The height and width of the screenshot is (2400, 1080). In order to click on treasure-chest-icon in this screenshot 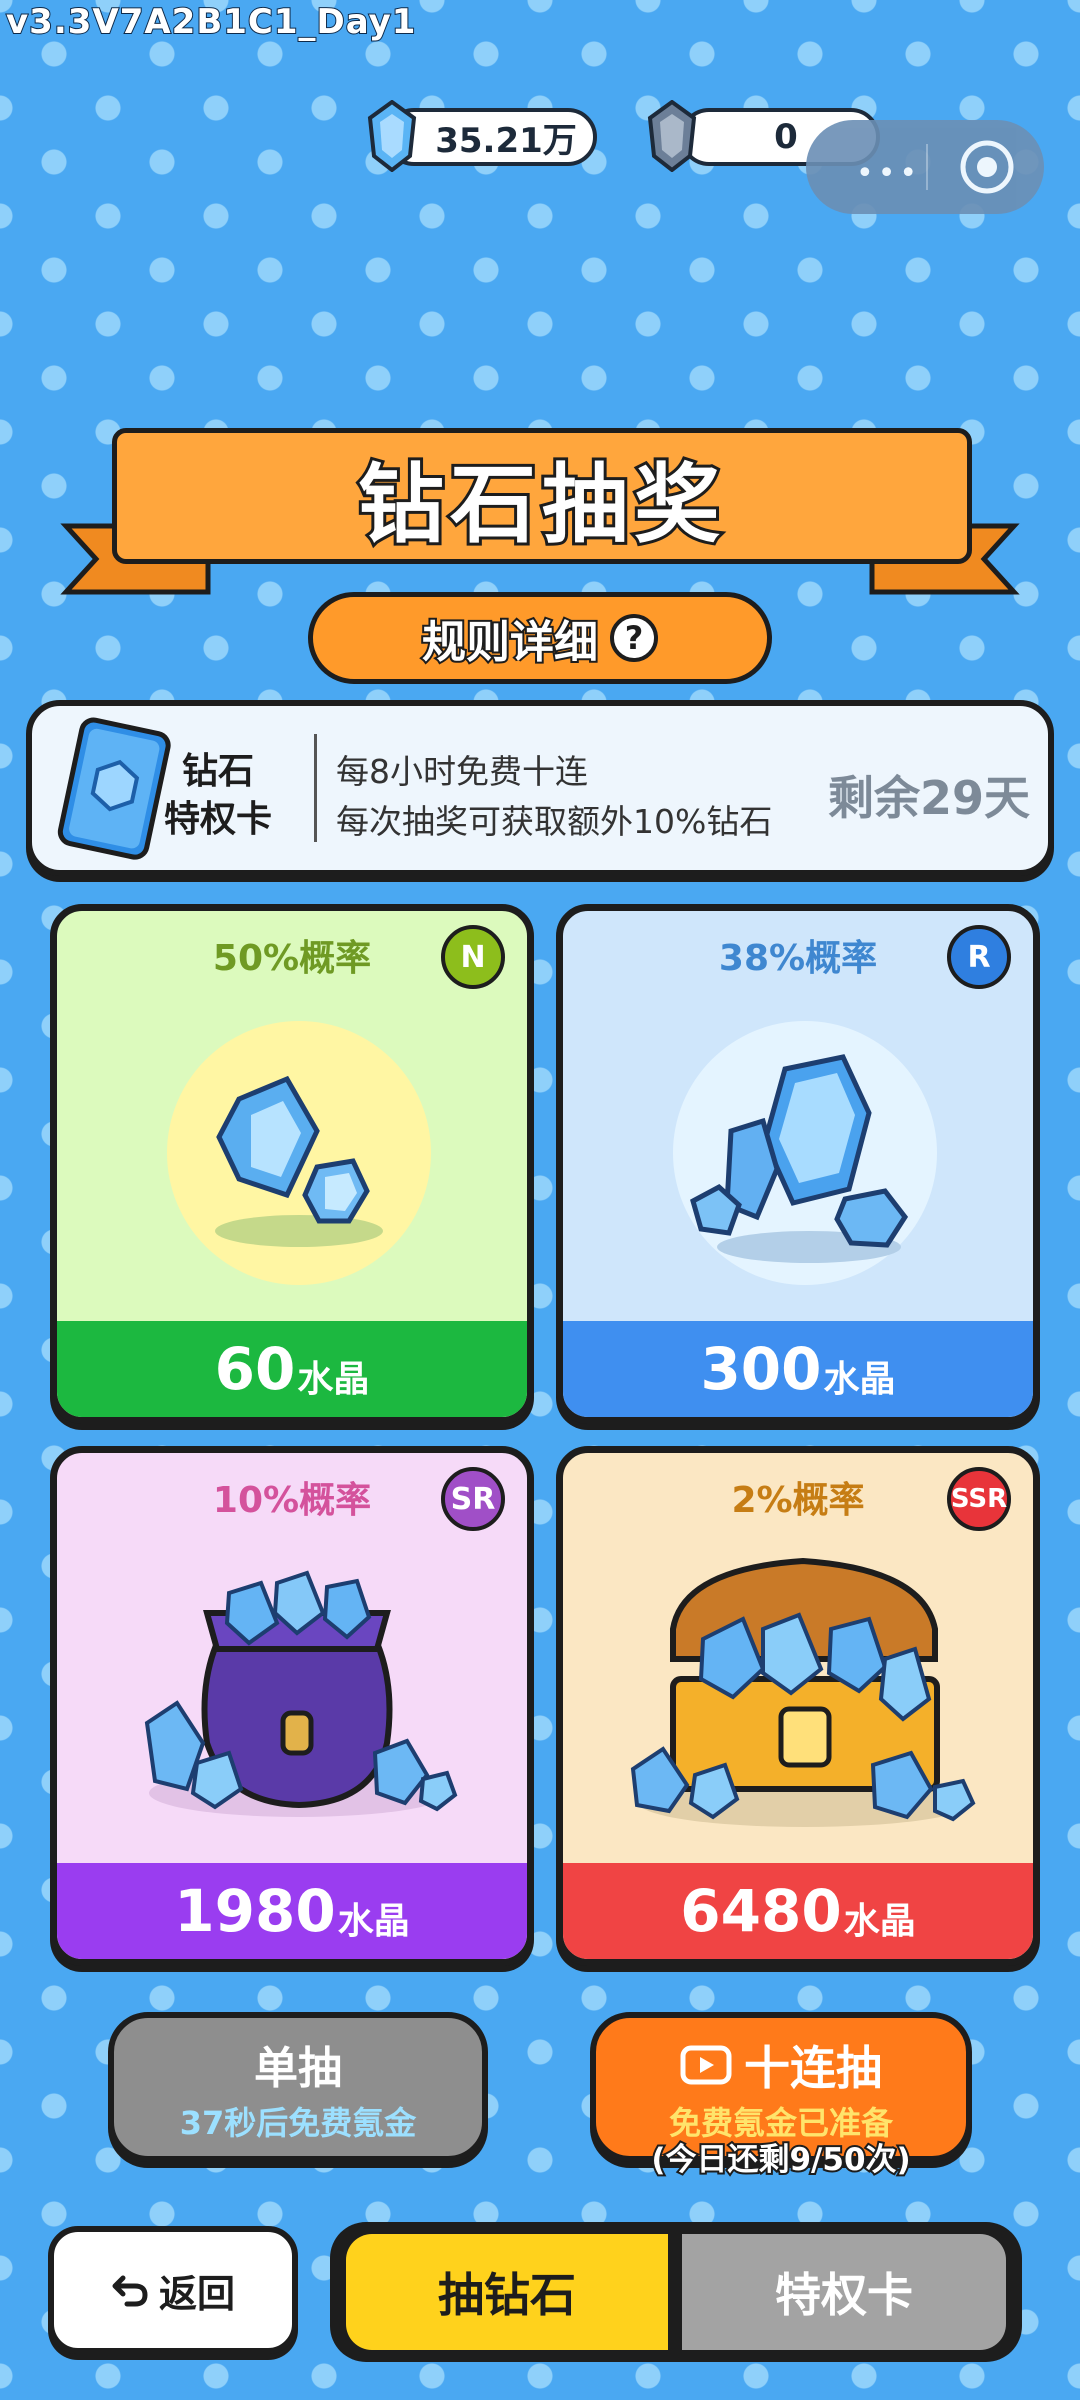, I will do `click(803, 1692)`.